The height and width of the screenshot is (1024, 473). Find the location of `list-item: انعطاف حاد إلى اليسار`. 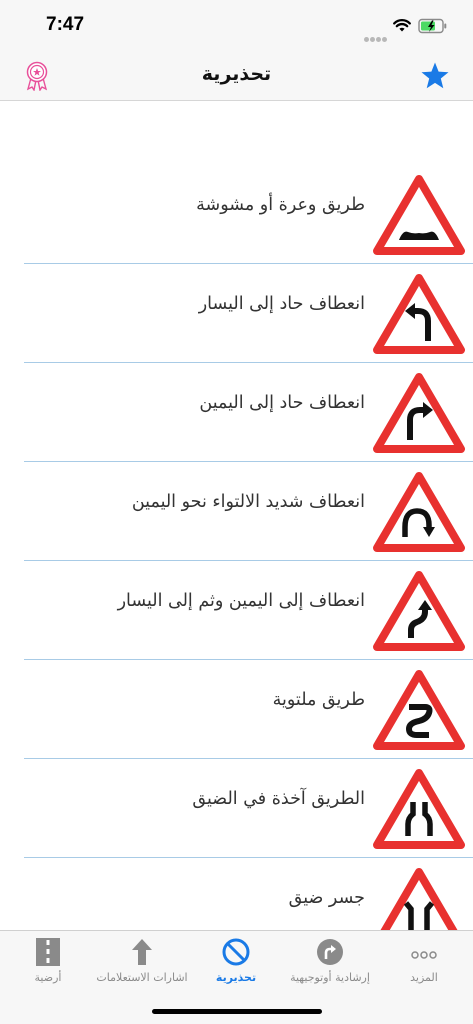

list-item: انعطاف حاد إلى اليسار is located at coordinates (248, 313).